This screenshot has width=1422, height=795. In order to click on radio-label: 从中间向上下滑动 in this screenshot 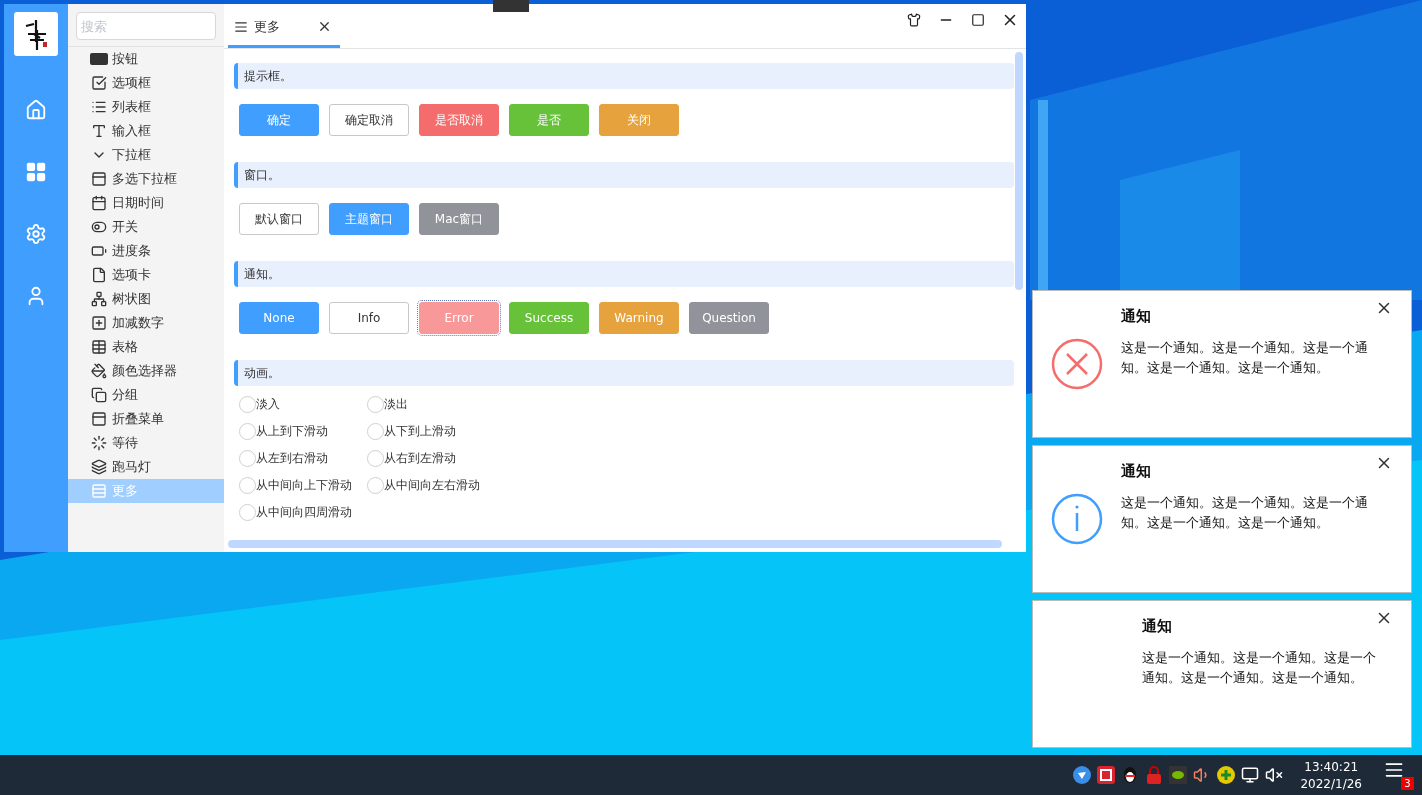, I will do `click(304, 485)`.